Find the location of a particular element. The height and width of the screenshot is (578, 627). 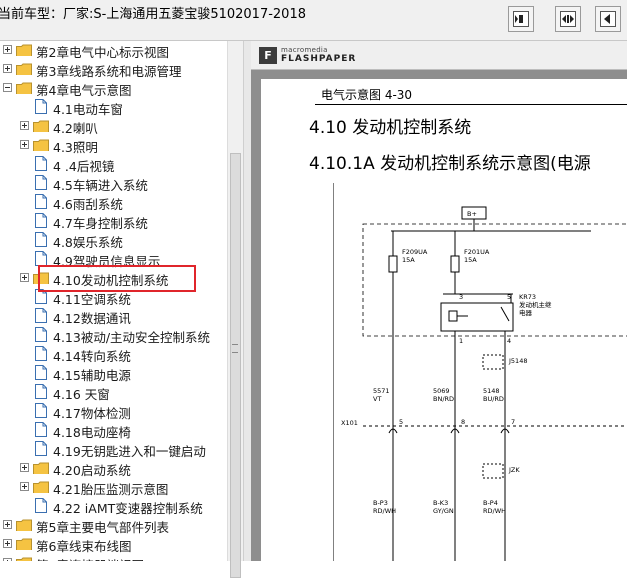

tree-item: 第3章线路系统和电源管理 is located at coordinates (113, 69).